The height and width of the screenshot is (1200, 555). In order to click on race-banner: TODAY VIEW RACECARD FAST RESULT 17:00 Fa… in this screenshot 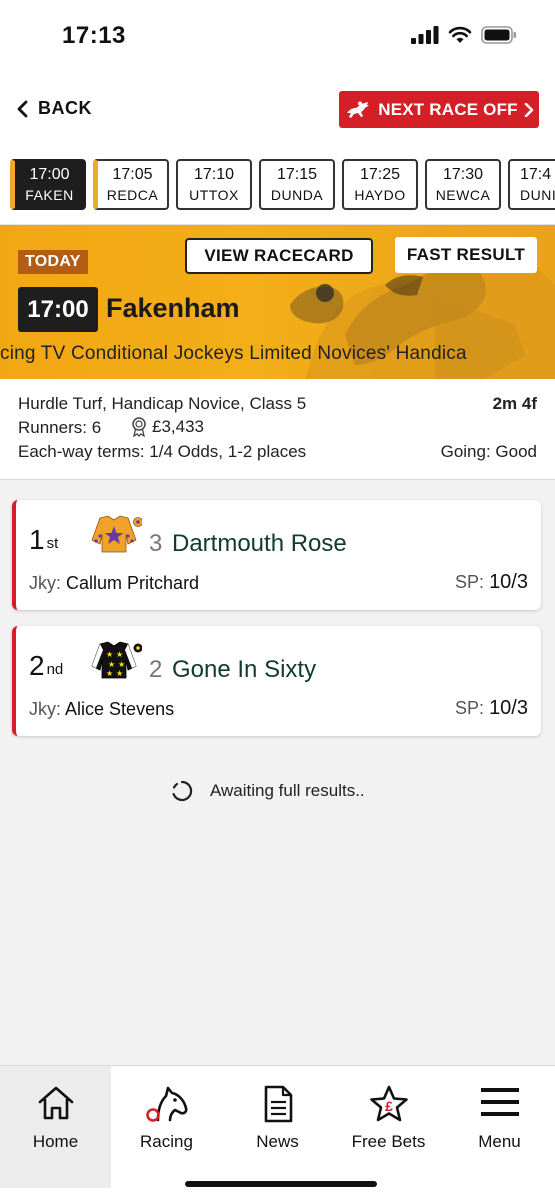, I will do `click(277, 302)`.